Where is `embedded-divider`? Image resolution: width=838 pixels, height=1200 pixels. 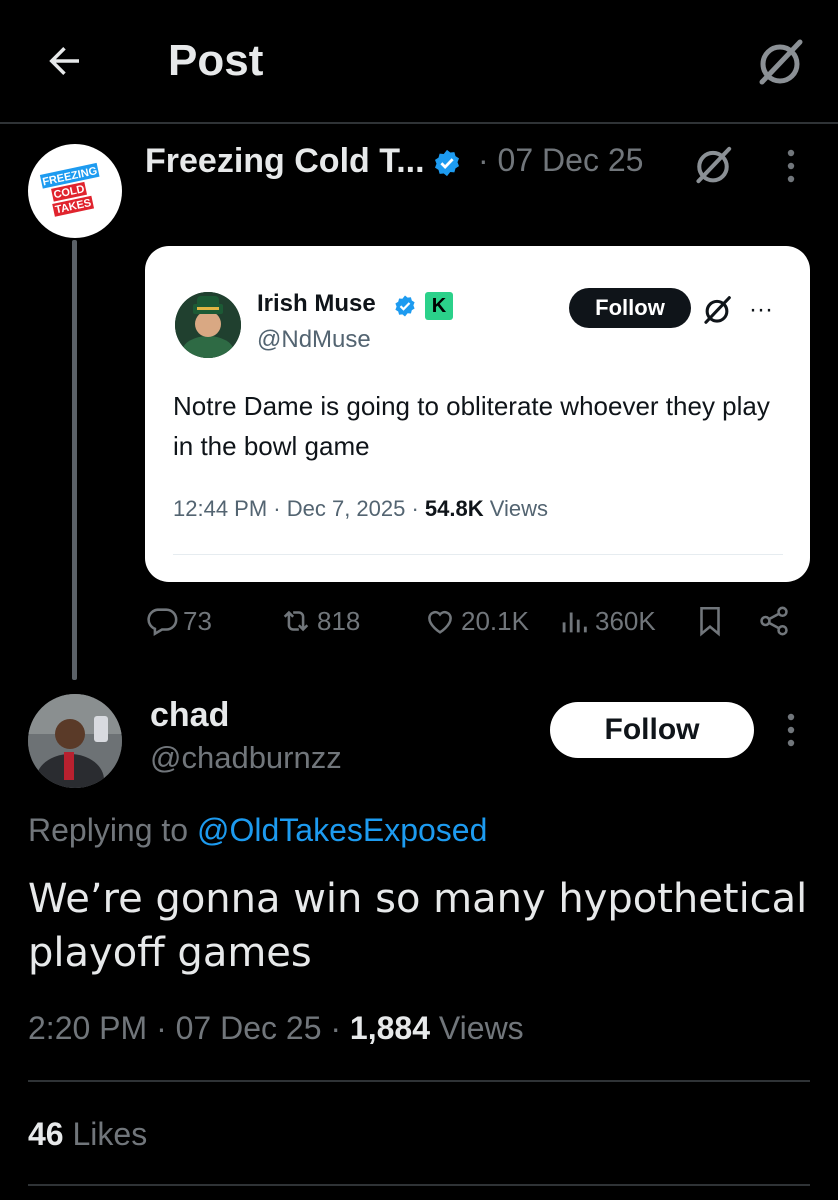 embedded-divider is located at coordinates (478, 554).